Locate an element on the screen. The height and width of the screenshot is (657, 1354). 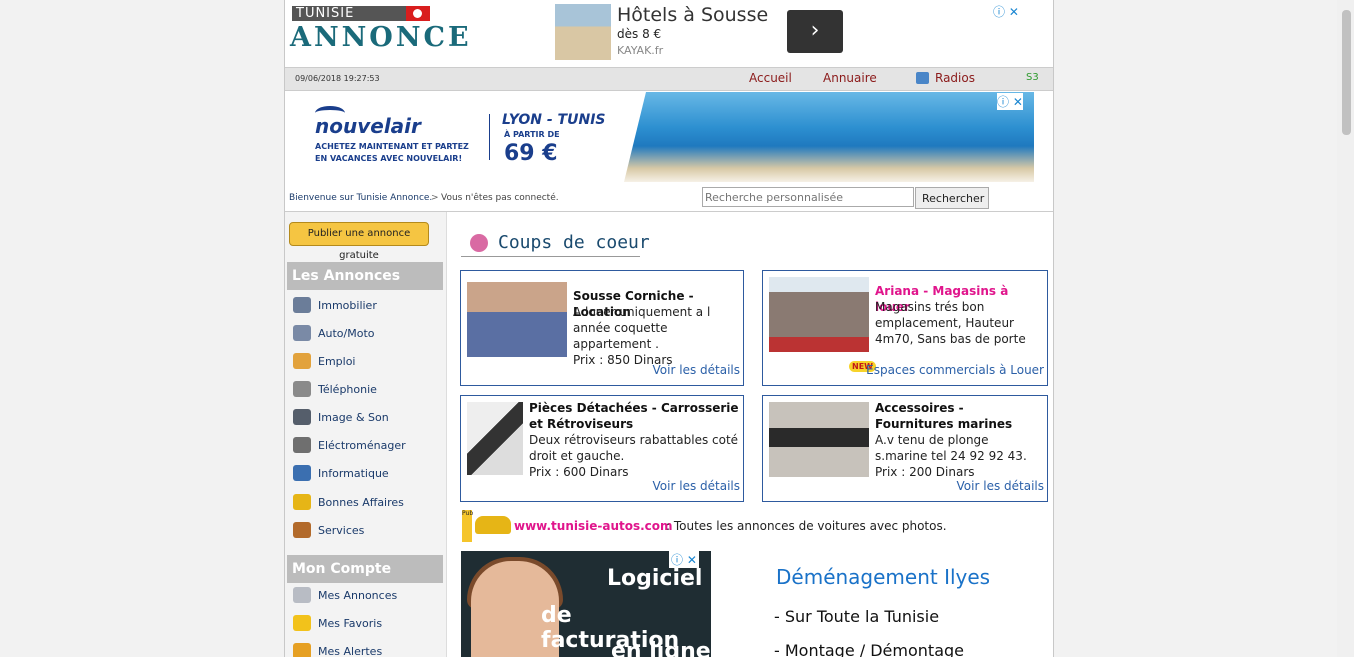
computer-icon is located at coordinates (302, 473).